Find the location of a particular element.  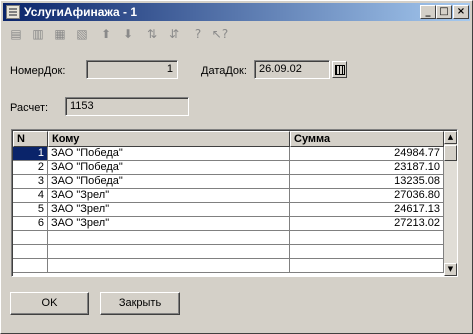

window-title: УслугиАфинажа - 1 is located at coordinates (81, 12).